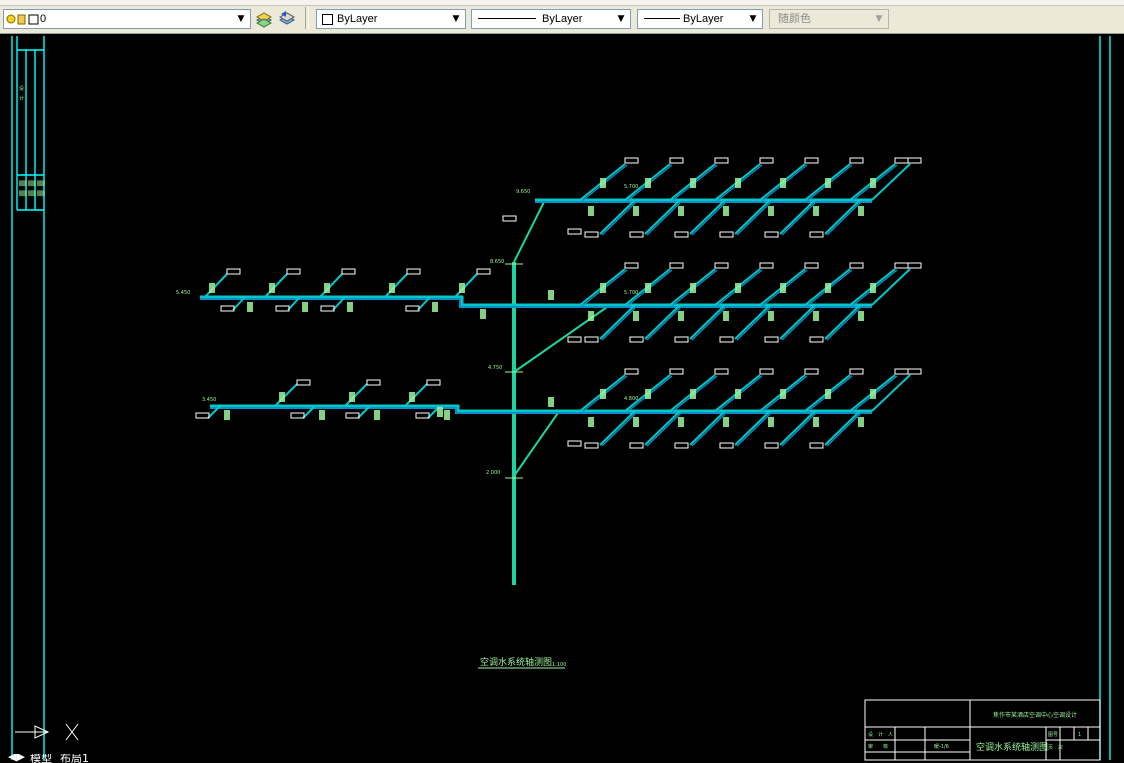  I want to click on layout-tabs: ◀▶ 模型 布局1, so click(80, 758).